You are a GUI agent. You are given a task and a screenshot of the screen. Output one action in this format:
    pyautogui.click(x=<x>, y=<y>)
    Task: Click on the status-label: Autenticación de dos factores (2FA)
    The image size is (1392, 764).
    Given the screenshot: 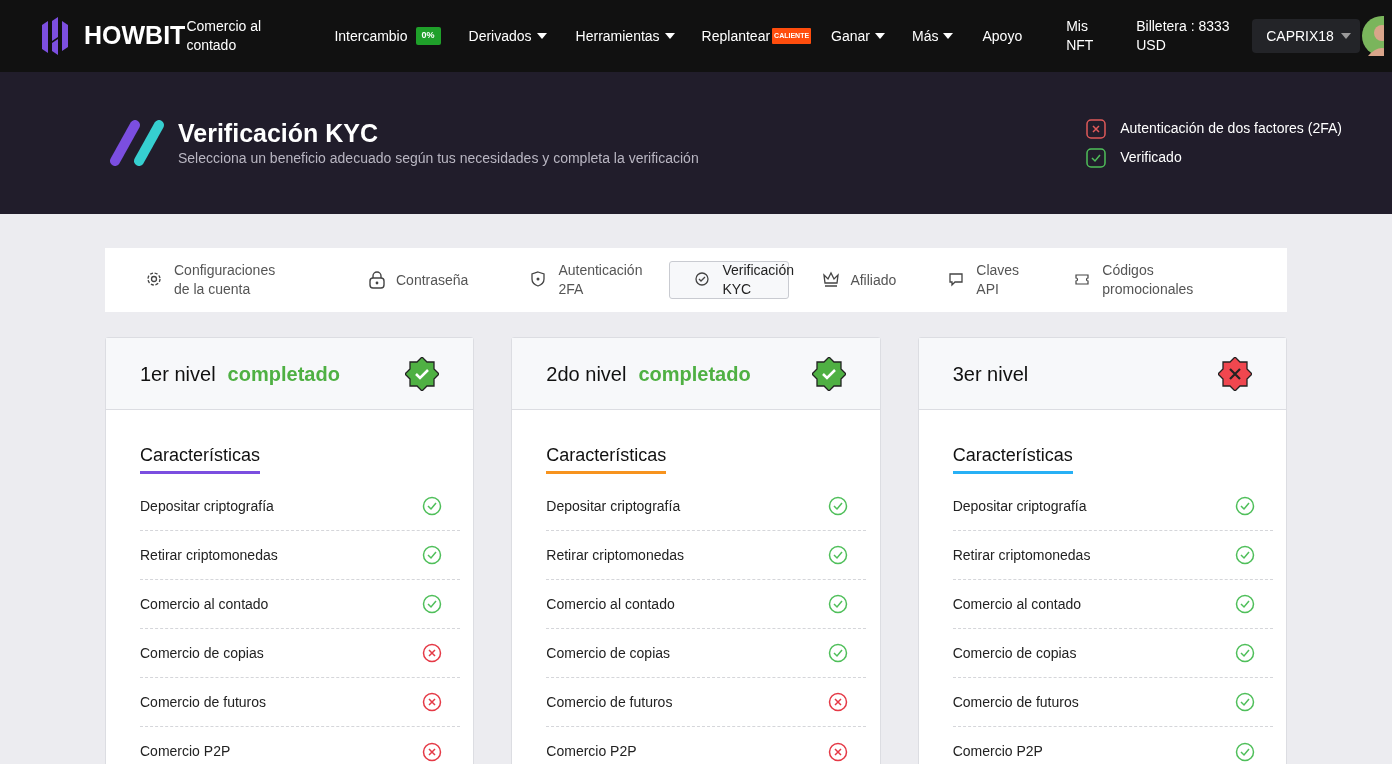 What is the action you would take?
    pyautogui.click(x=1231, y=128)
    